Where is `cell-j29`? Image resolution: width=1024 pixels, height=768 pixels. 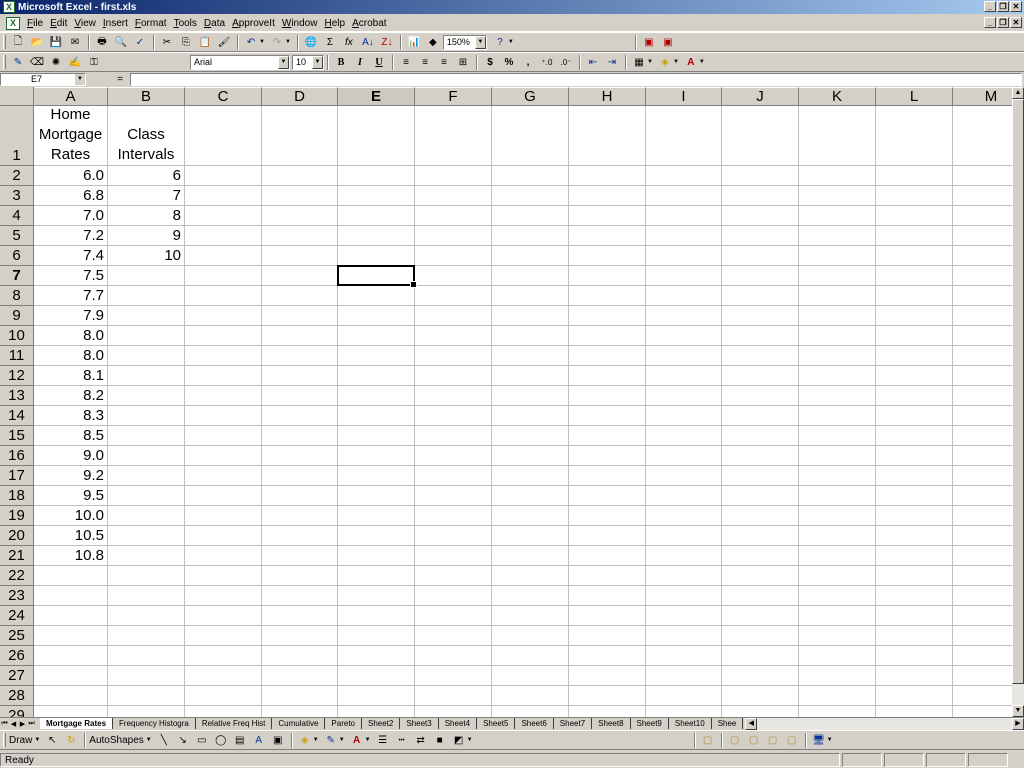
cell-j29 is located at coordinates (760, 711).